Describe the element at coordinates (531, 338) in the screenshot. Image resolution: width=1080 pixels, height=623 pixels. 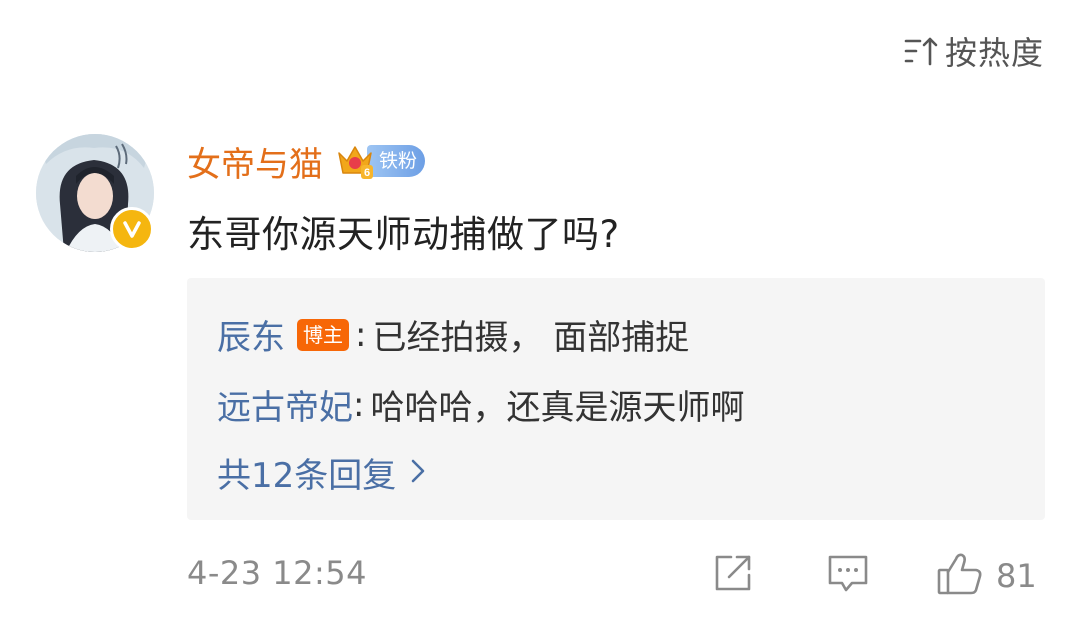
I see `reply-text: 已经拍摄， 面部捕捉` at that location.